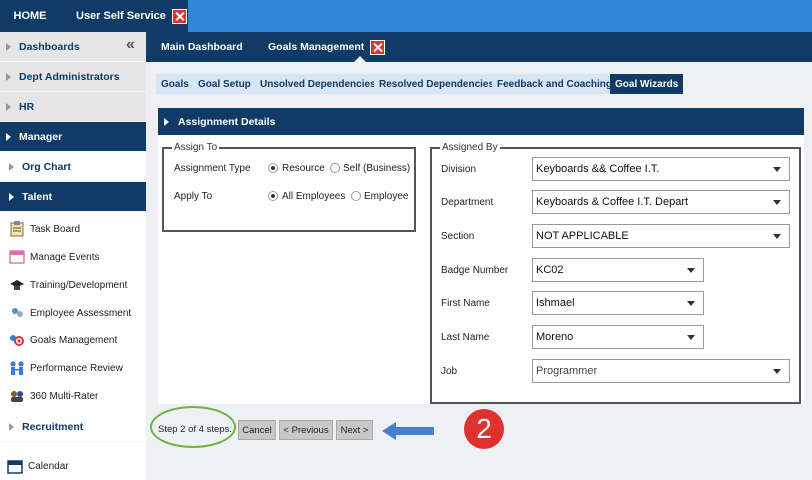  Describe the element at coordinates (289, 187) in the screenshot. I see `assign-to-group: Assign To` at that location.